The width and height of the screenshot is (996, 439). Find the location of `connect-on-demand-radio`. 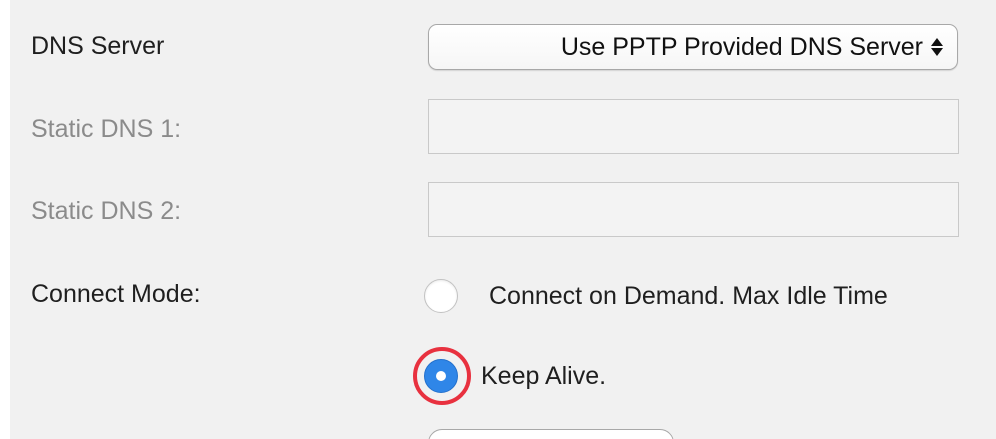

connect-on-demand-radio is located at coordinates (441, 296).